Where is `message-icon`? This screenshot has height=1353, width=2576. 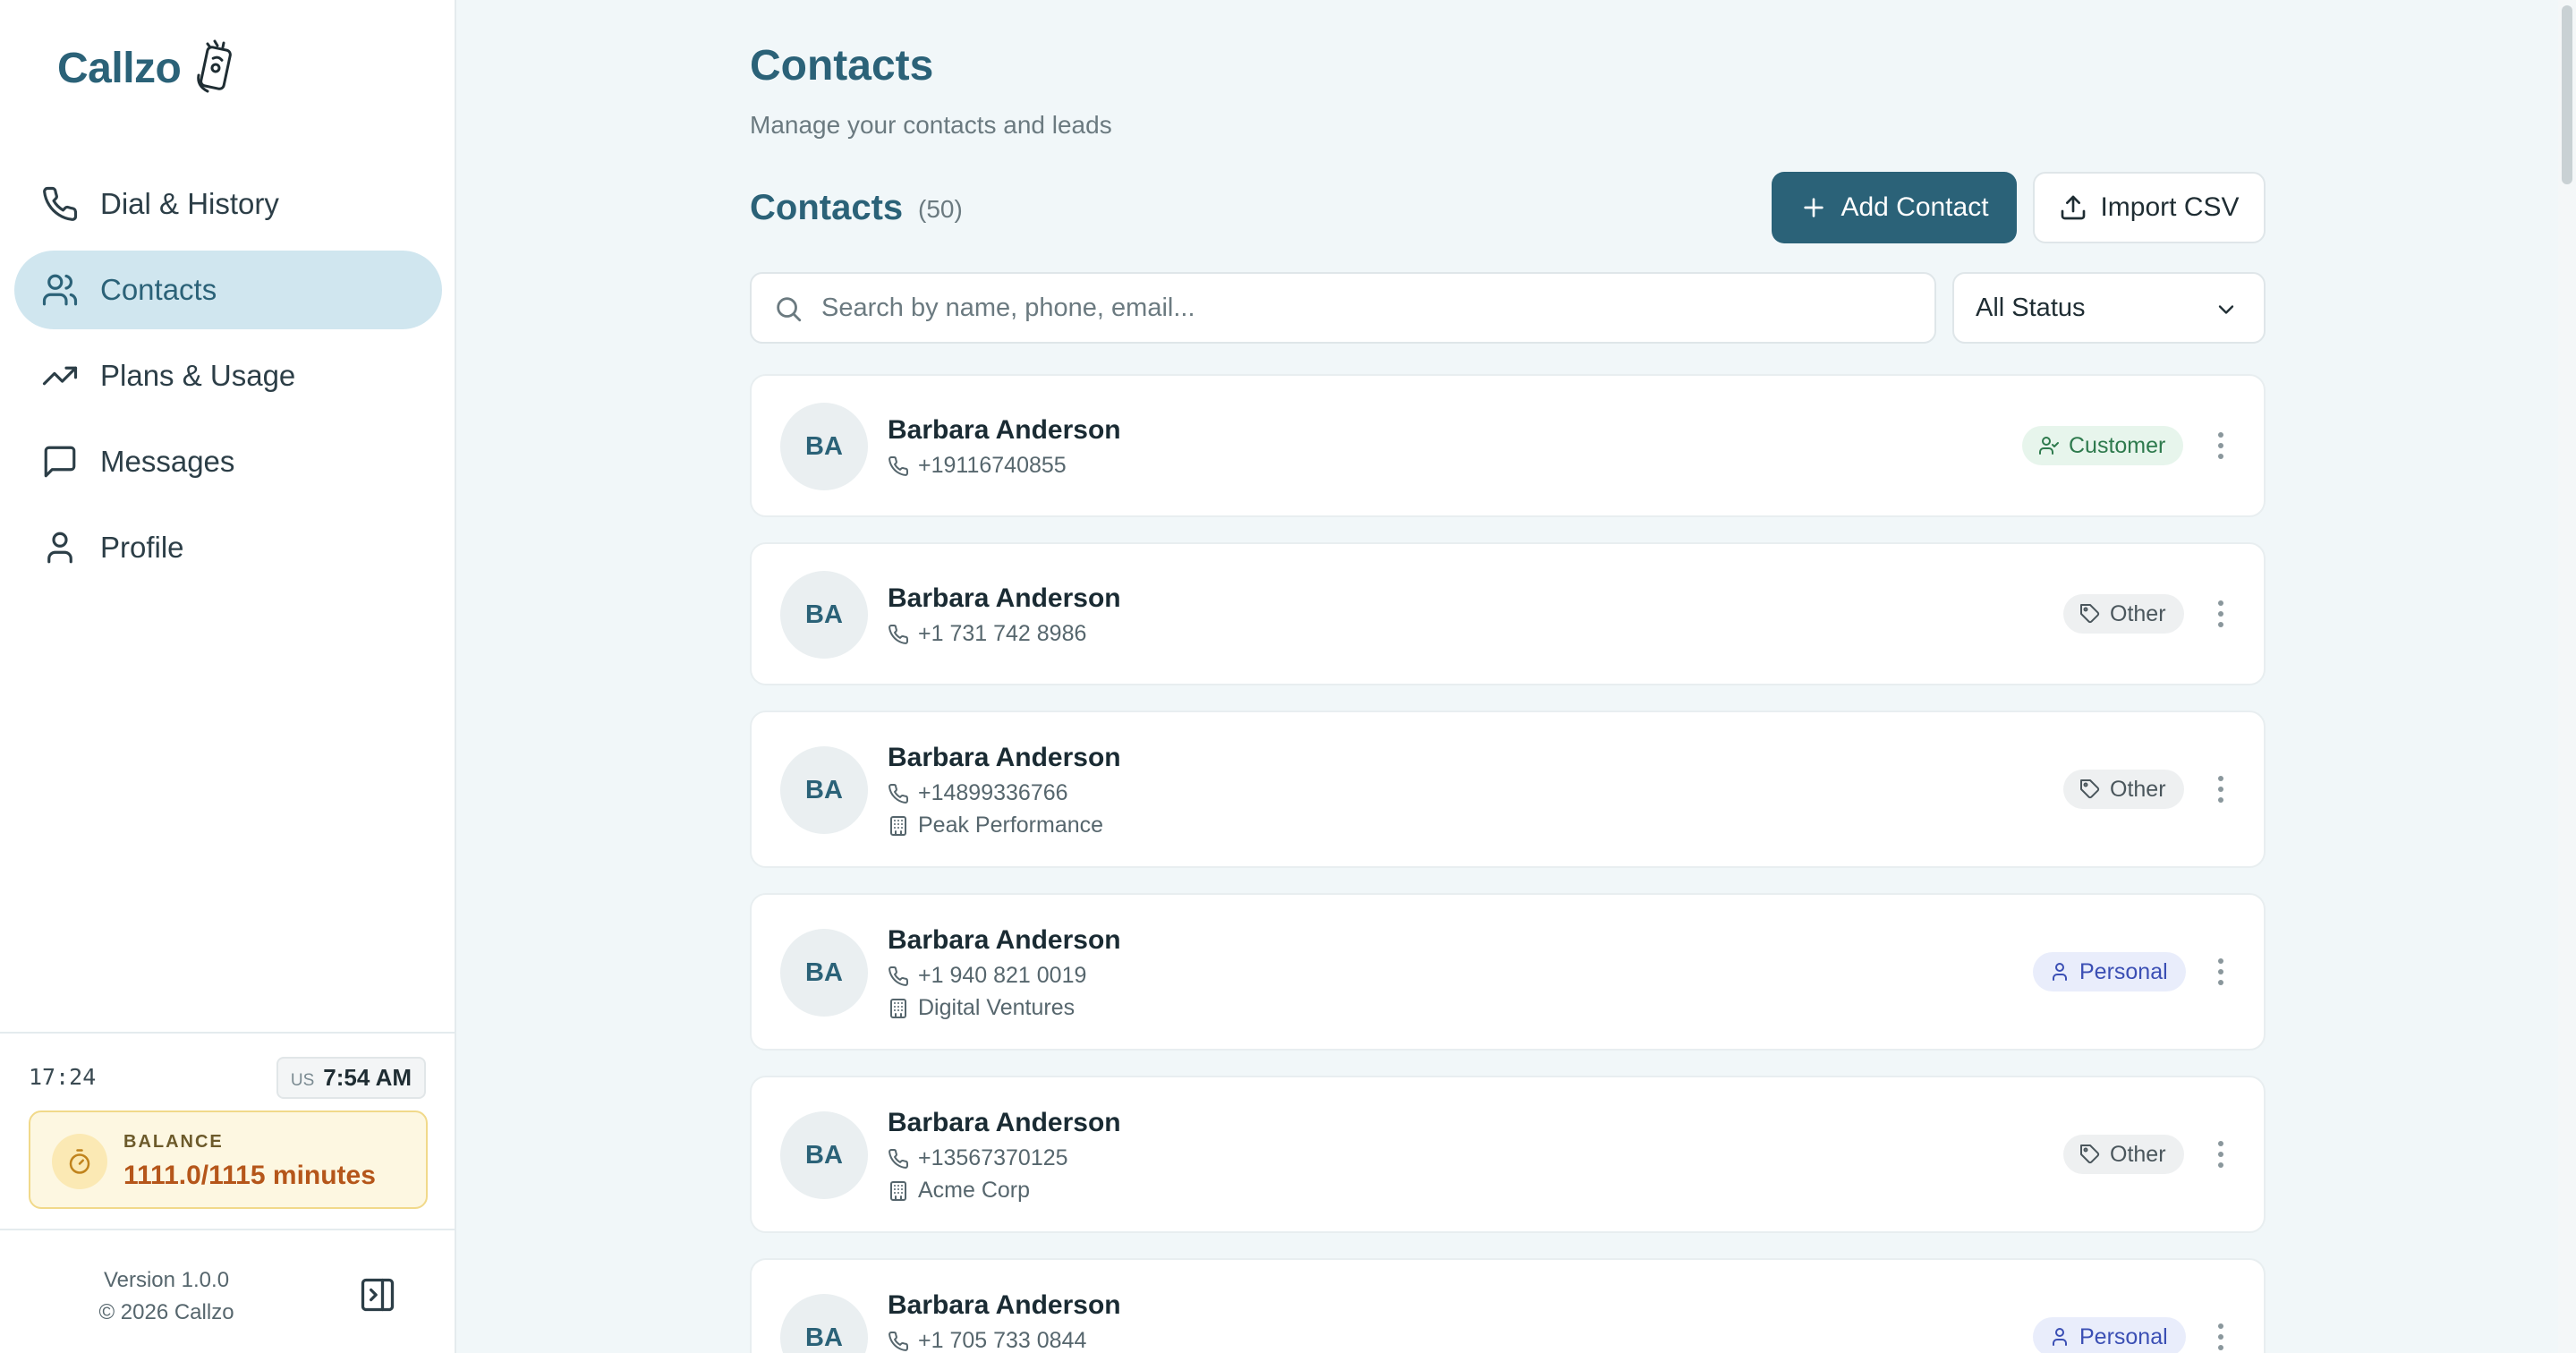 message-icon is located at coordinates (60, 462).